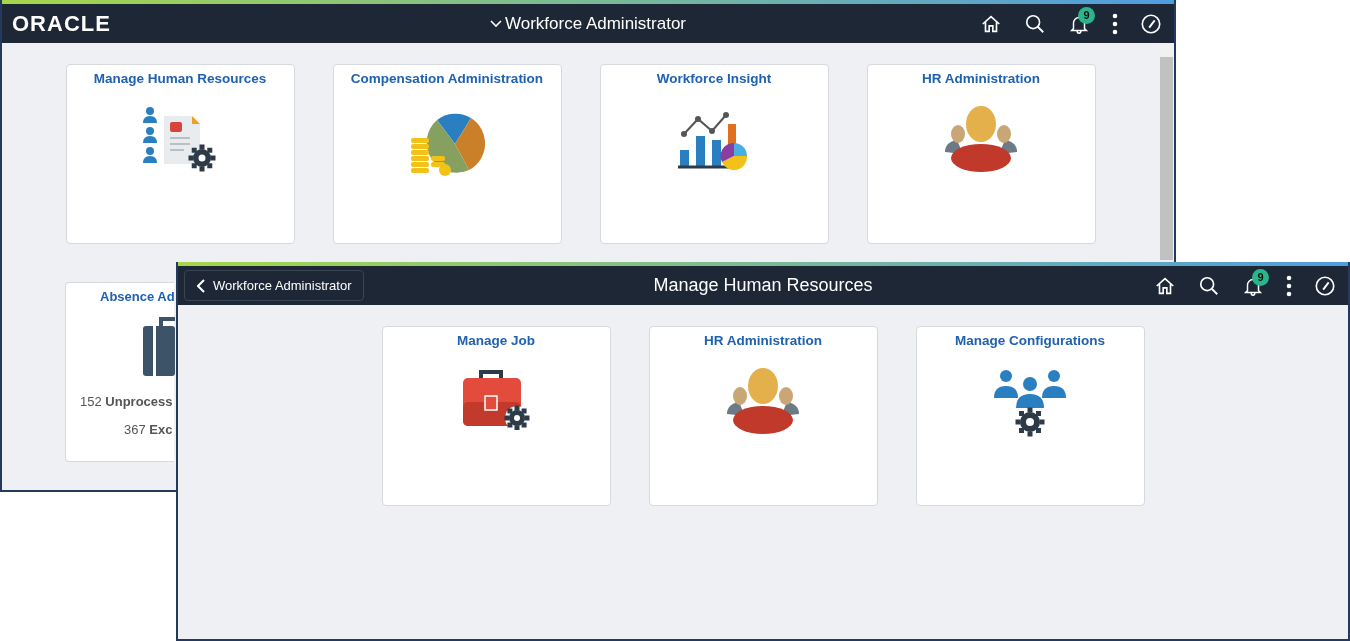  Describe the element at coordinates (495, 23) in the screenshot. I see `caret-icon` at that location.